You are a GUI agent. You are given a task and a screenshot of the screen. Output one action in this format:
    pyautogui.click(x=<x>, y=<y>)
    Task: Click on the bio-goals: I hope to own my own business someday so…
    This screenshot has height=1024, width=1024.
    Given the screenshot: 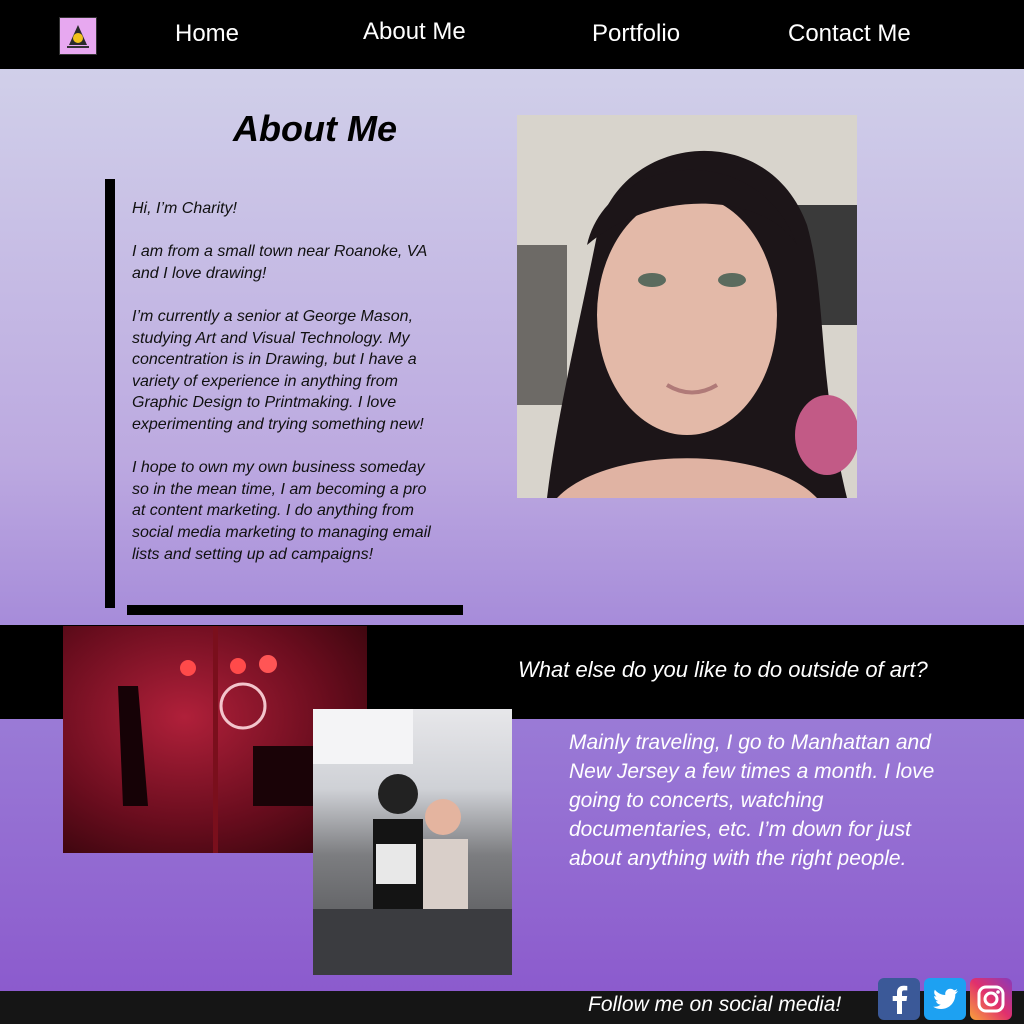 What is the action you would take?
    pyautogui.click(x=281, y=511)
    